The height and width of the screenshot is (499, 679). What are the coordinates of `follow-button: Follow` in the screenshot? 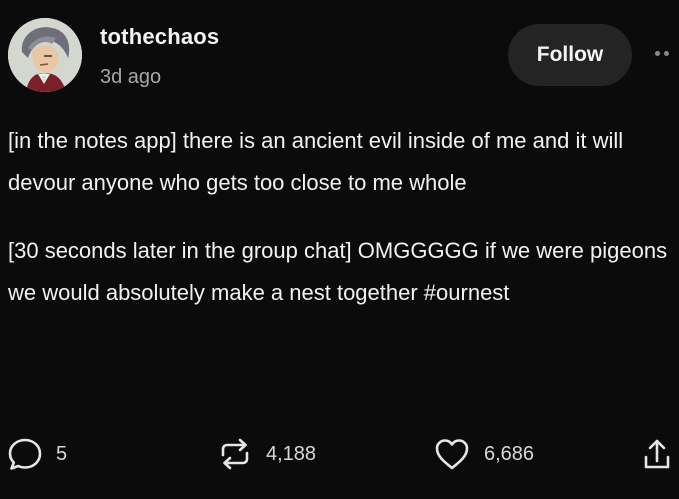 It's located at (570, 55).